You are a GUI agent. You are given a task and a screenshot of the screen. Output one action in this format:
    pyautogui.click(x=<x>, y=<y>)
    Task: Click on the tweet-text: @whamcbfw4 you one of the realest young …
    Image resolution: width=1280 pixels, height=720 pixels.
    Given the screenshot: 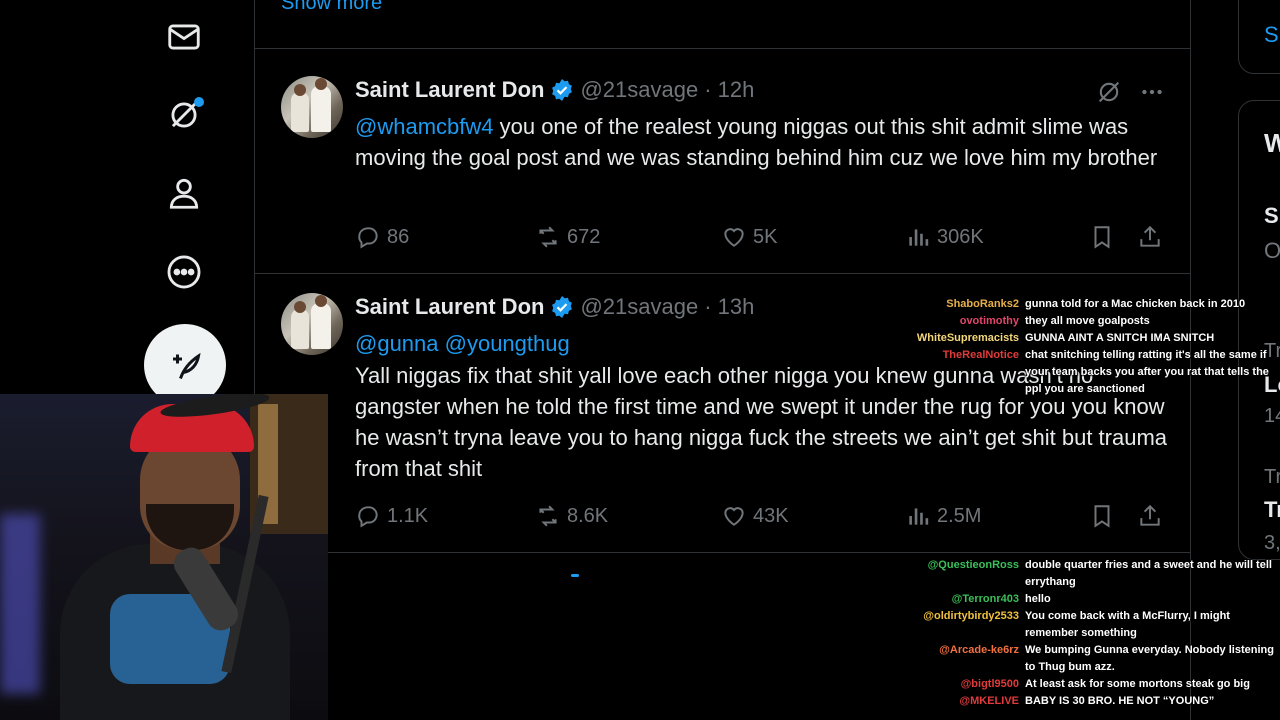 What is the action you would take?
    pyautogui.click(x=765, y=142)
    